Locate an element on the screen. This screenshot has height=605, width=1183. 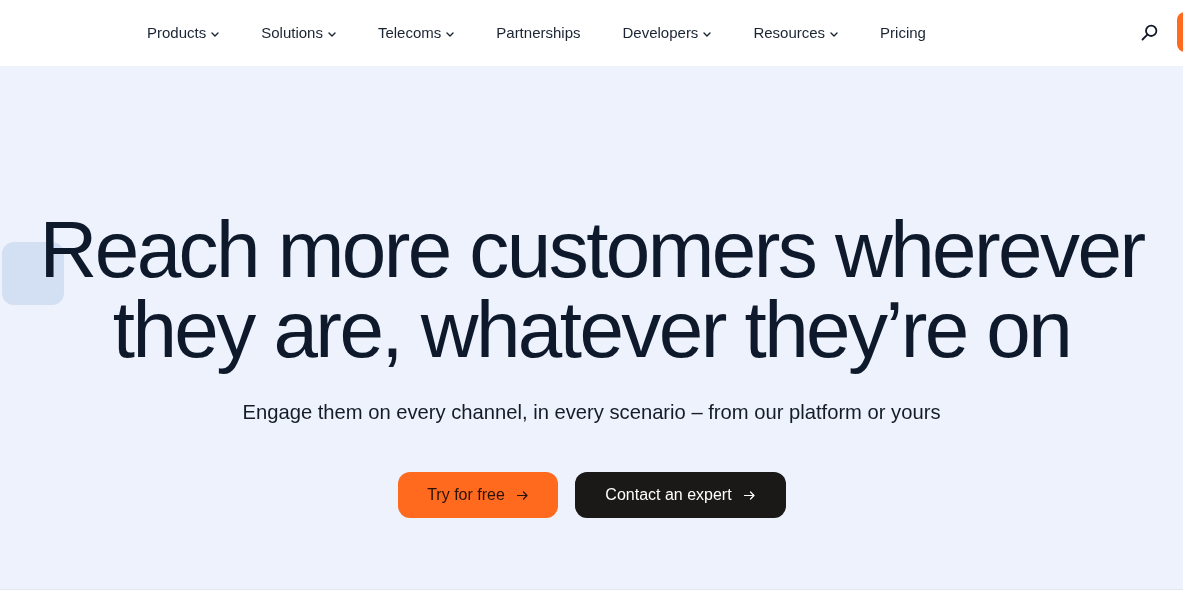
nav-link: Developers is located at coordinates (667, 33).